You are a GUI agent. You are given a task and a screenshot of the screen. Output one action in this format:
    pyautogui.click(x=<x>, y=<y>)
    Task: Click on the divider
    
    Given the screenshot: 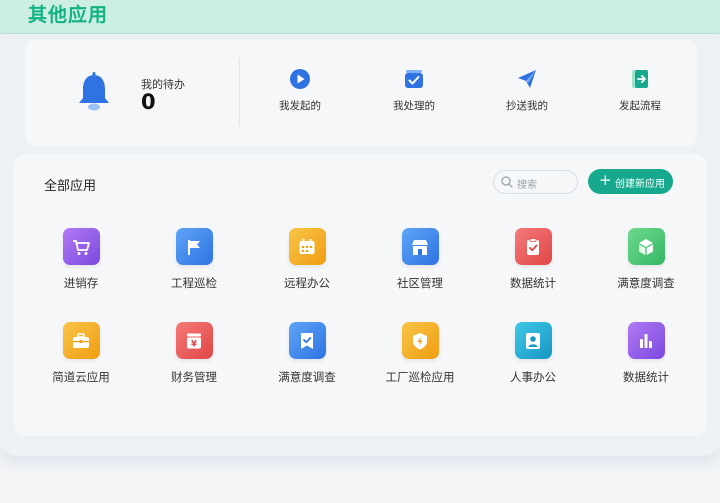 What is the action you would take?
    pyautogui.click(x=239, y=92)
    